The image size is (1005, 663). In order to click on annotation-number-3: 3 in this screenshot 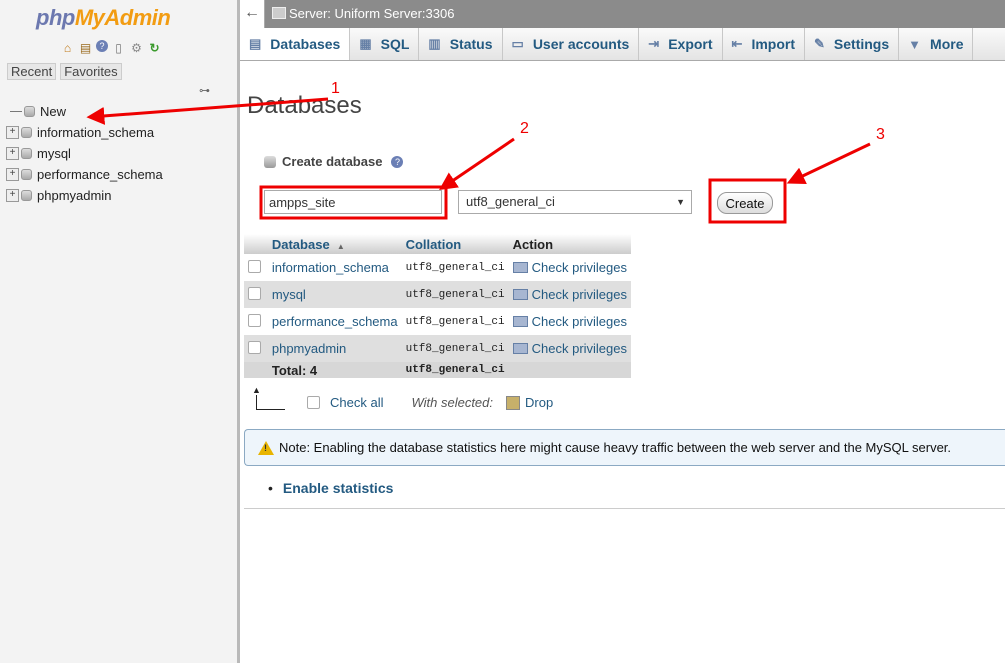, I will do `click(880, 134)`.